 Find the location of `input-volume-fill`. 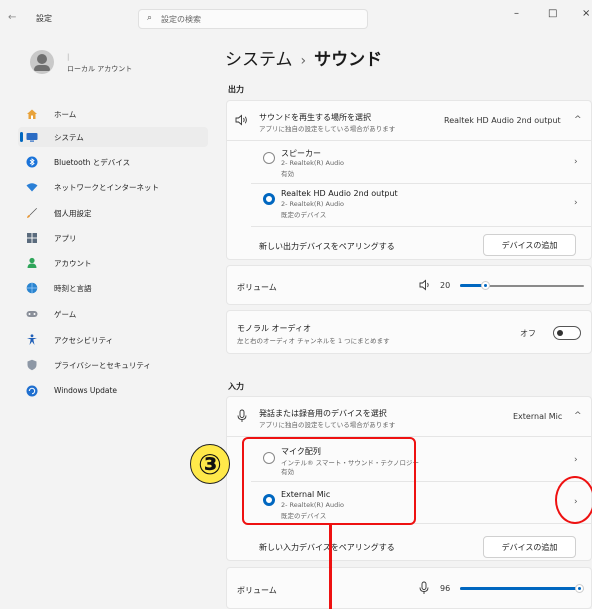

input-volume-fill is located at coordinates (519, 588).